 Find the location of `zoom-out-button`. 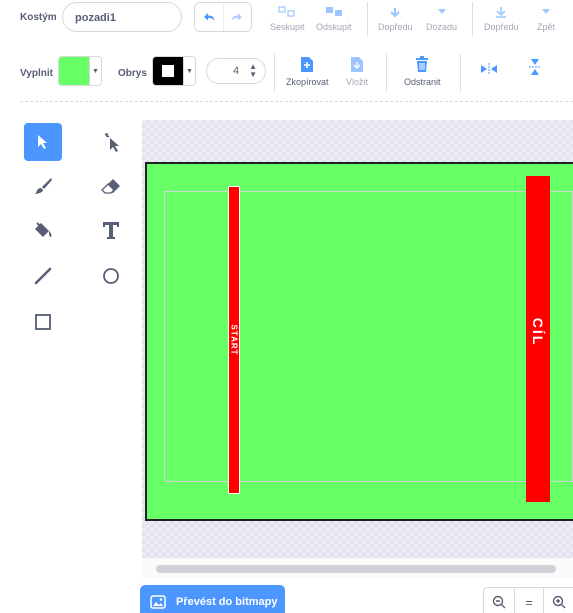

zoom-out-button is located at coordinates (499, 600).